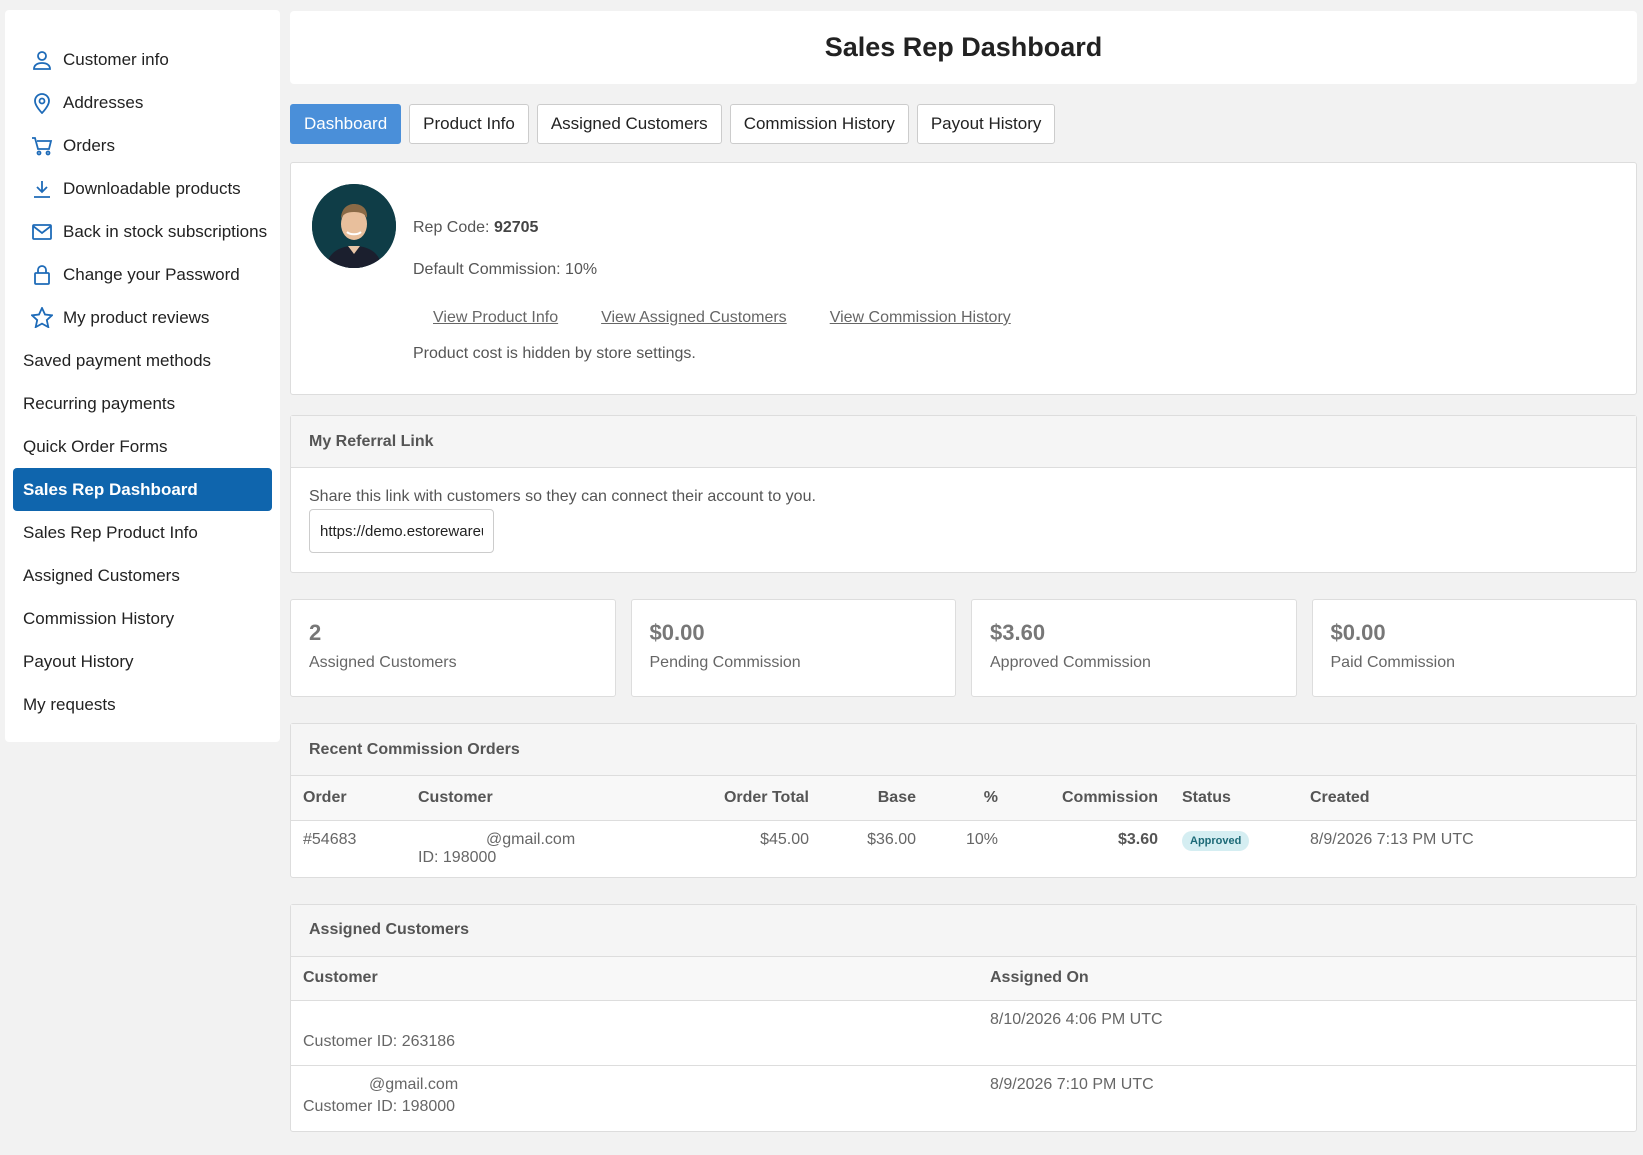 The width and height of the screenshot is (1643, 1155). What do you see at coordinates (42, 103) in the screenshot?
I see `map-pin-icon` at bounding box center [42, 103].